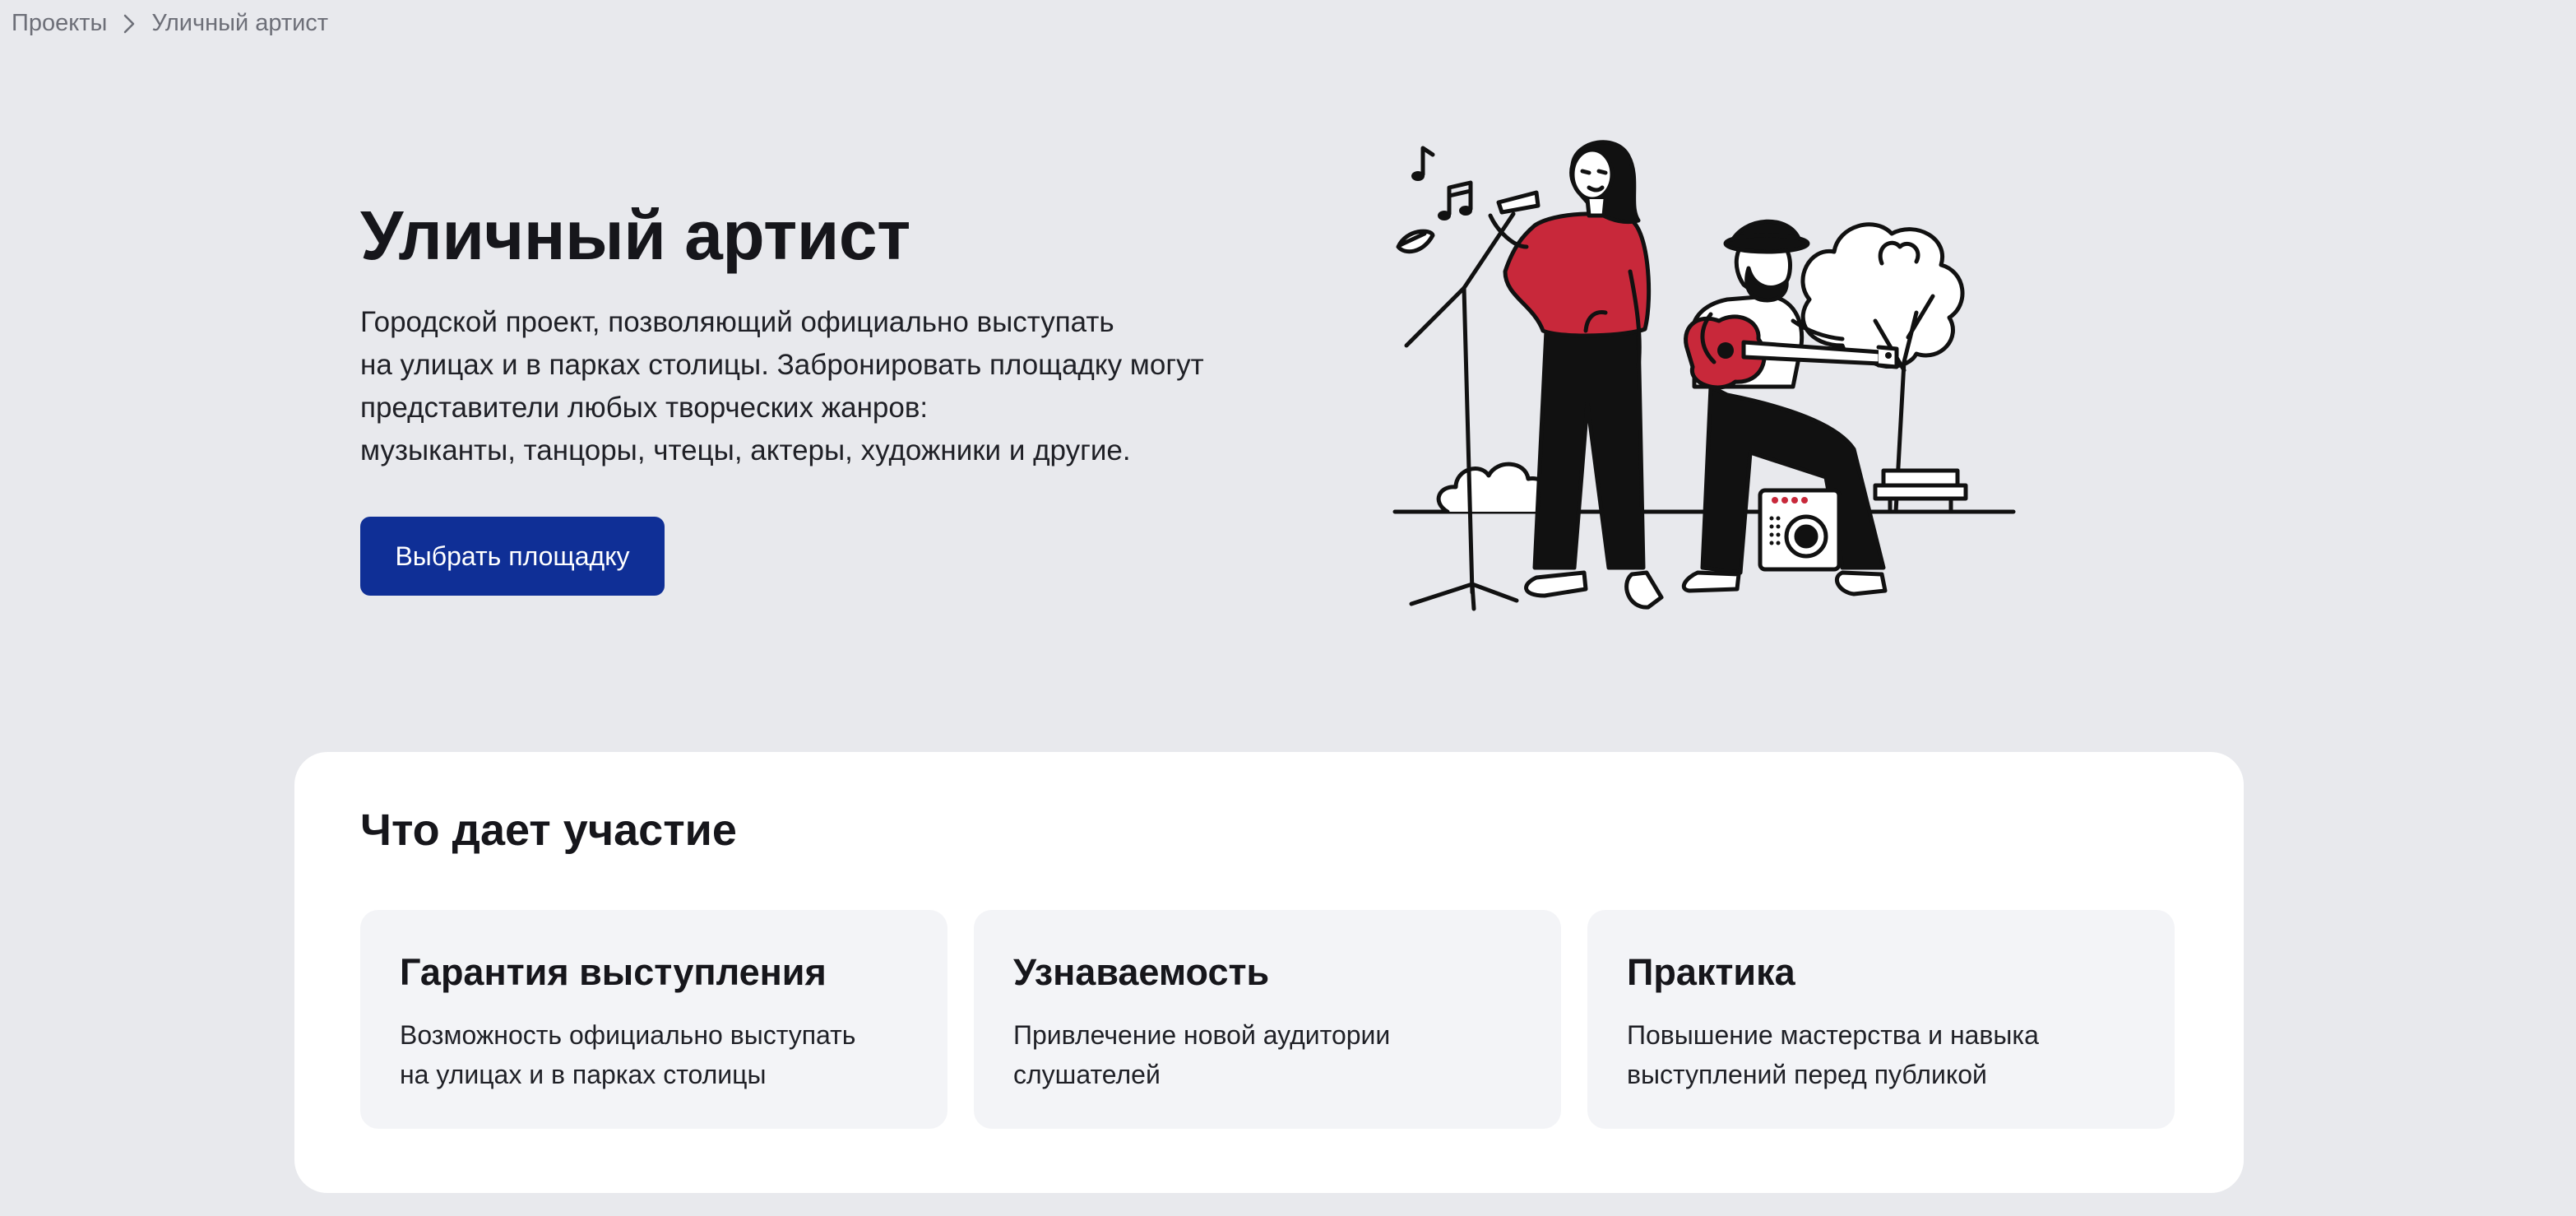  I want to click on breadcrumb: Проекты Уличный артист, so click(170, 23).